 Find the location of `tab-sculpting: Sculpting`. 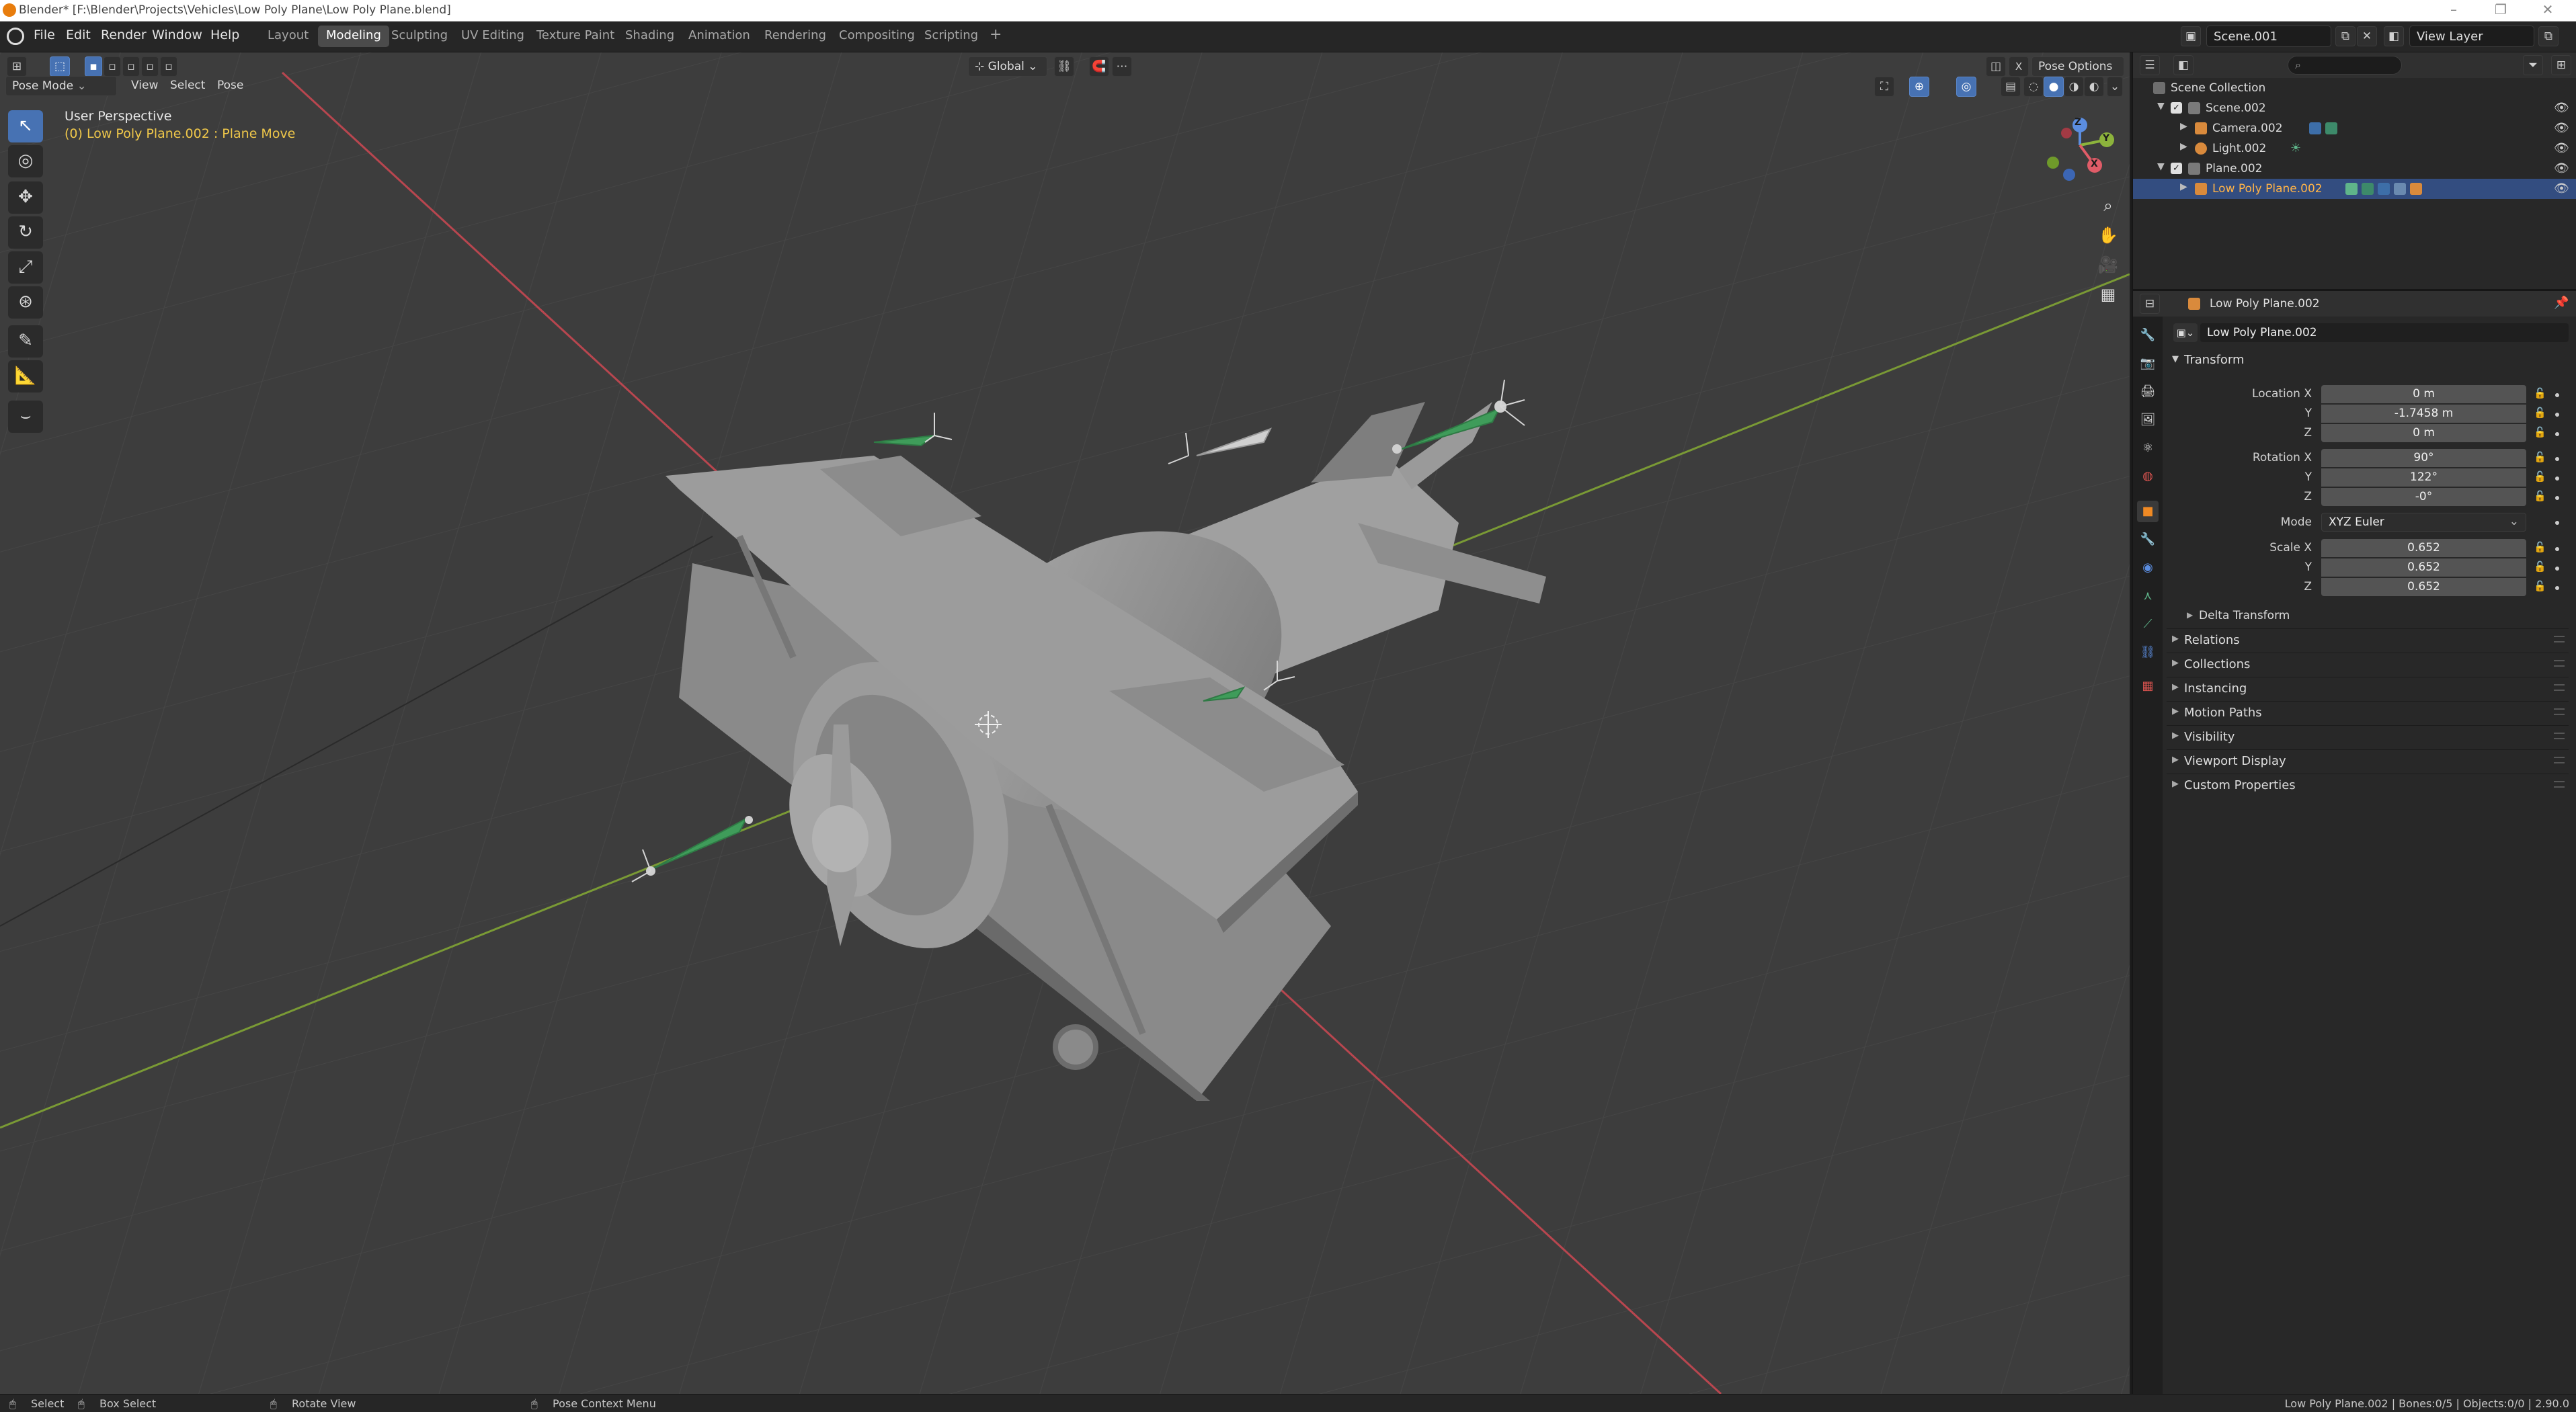

tab-sculpting: Sculpting is located at coordinates (419, 36).